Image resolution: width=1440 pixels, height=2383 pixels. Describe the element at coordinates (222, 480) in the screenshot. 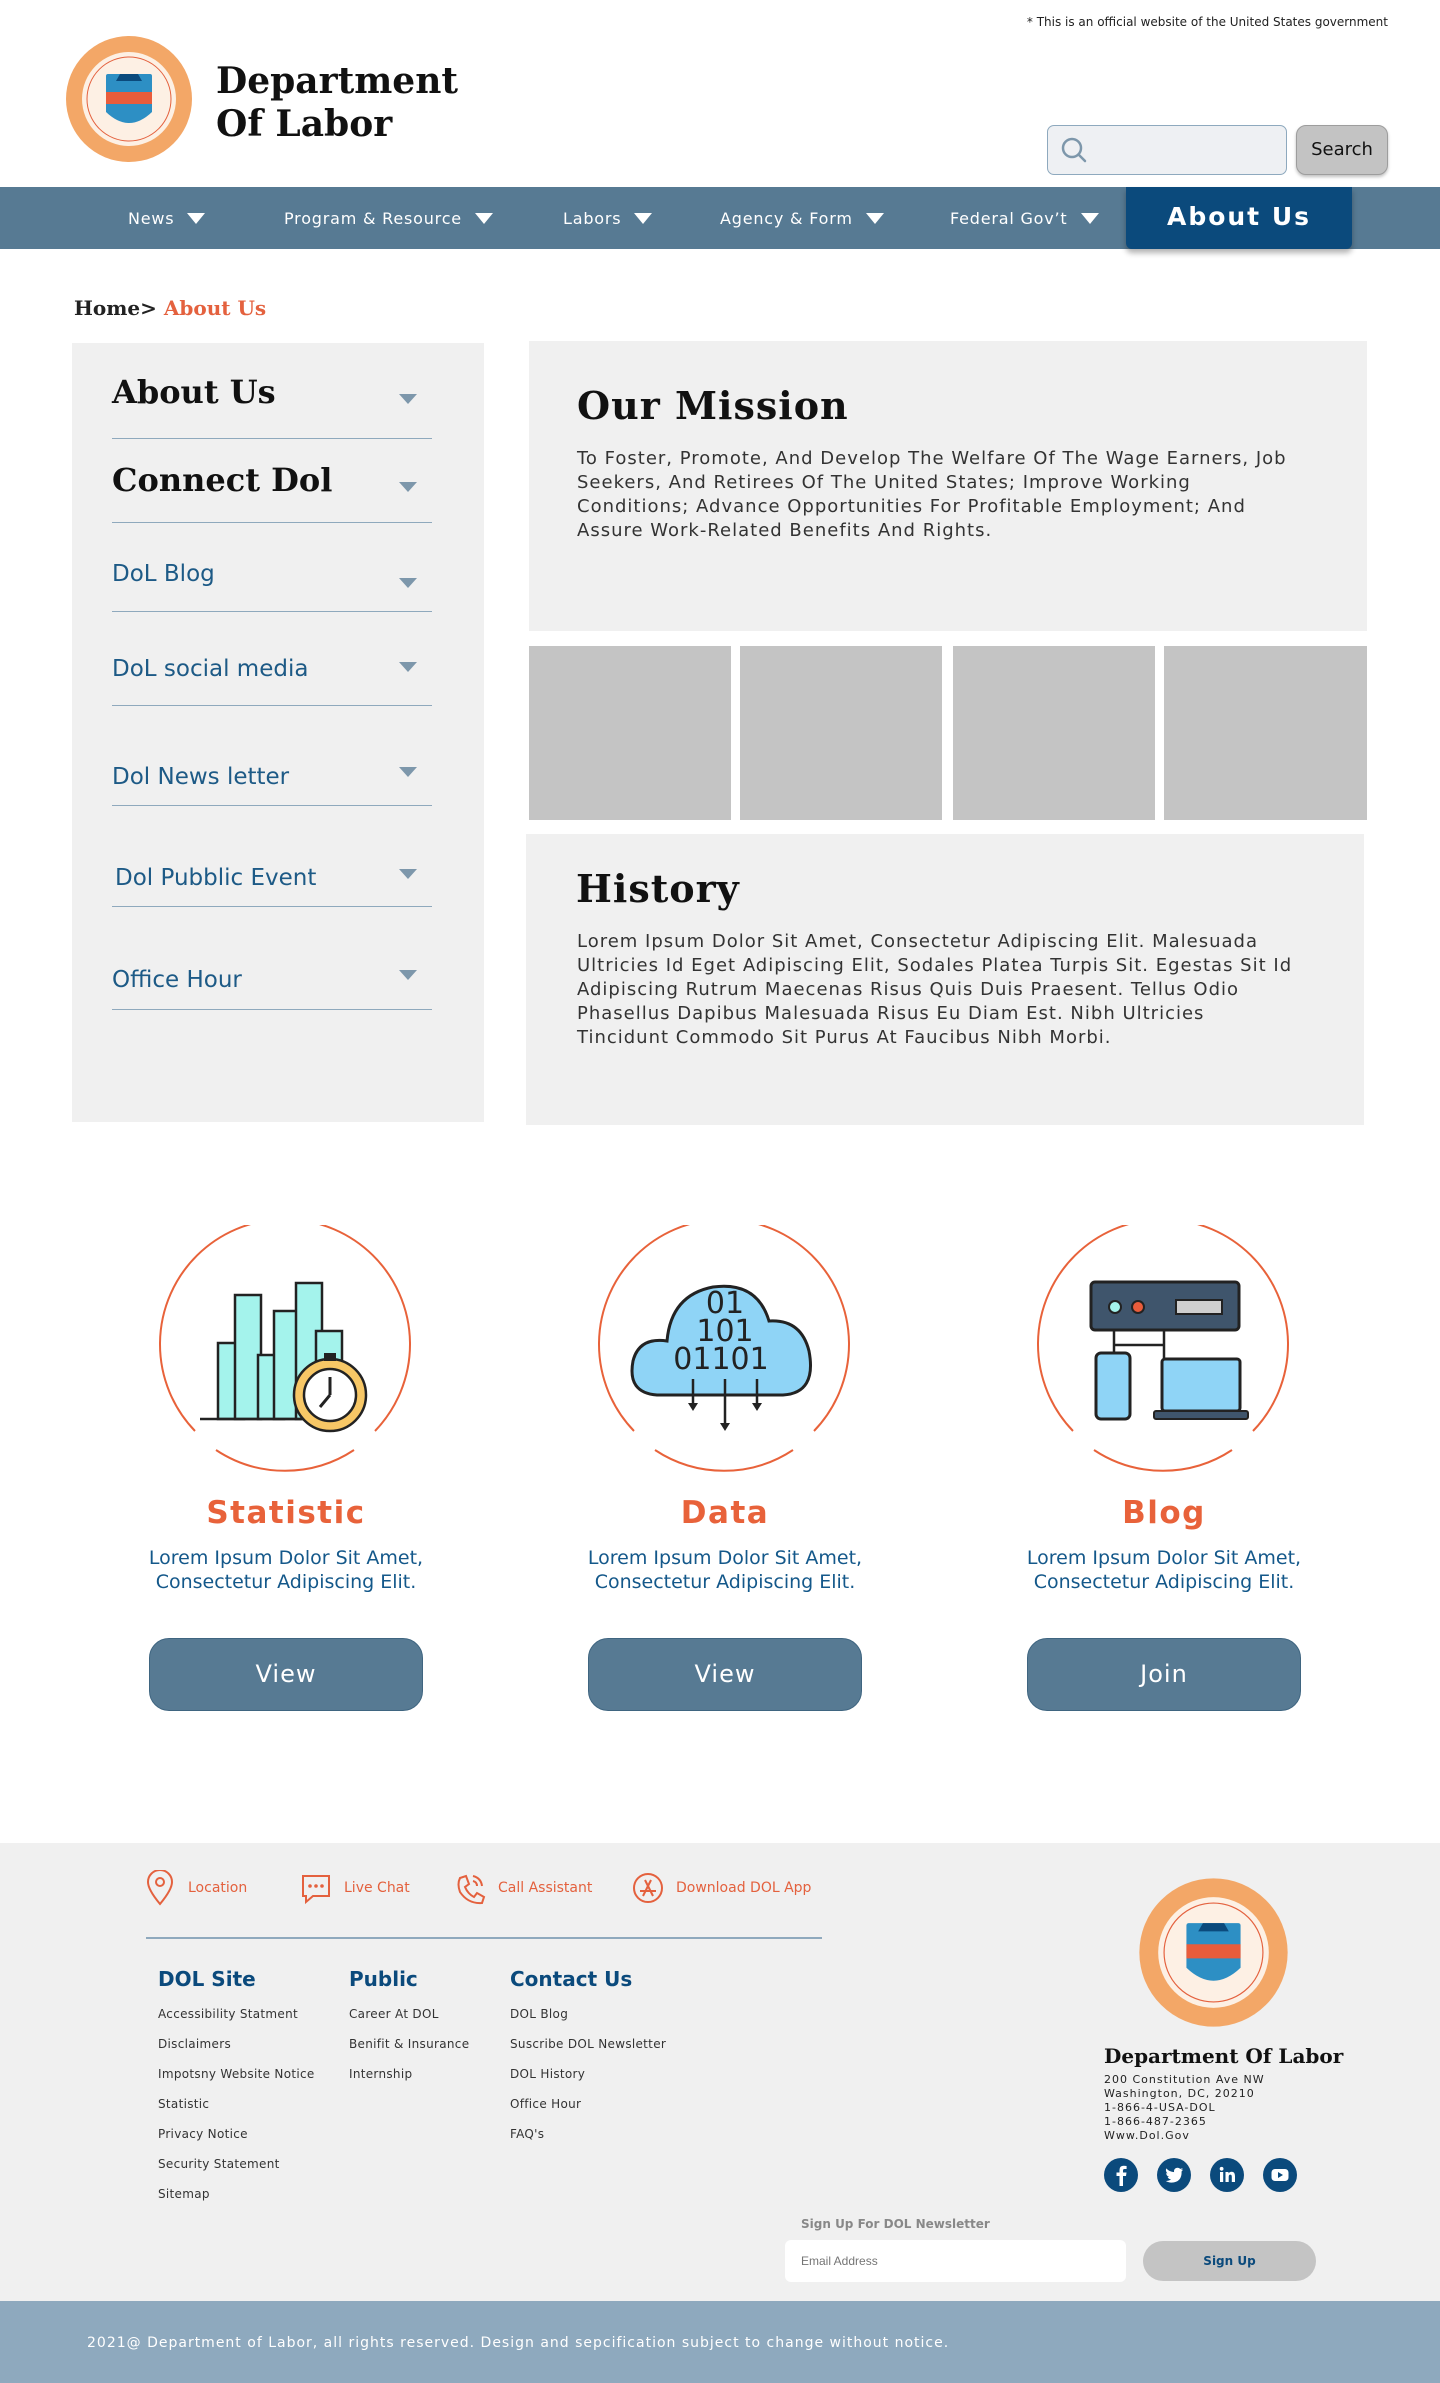

I see `sidebar-item-label: Connect Dol` at that location.